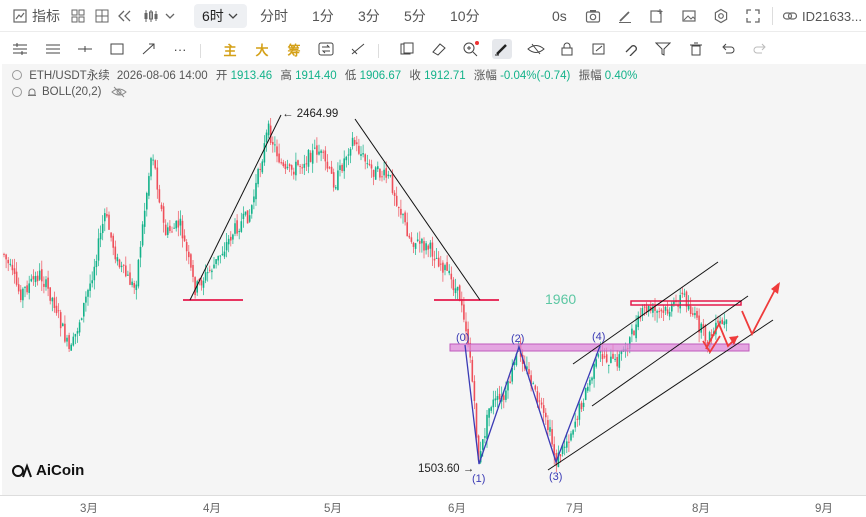  I want to click on magnet-icon, so click(631, 49).